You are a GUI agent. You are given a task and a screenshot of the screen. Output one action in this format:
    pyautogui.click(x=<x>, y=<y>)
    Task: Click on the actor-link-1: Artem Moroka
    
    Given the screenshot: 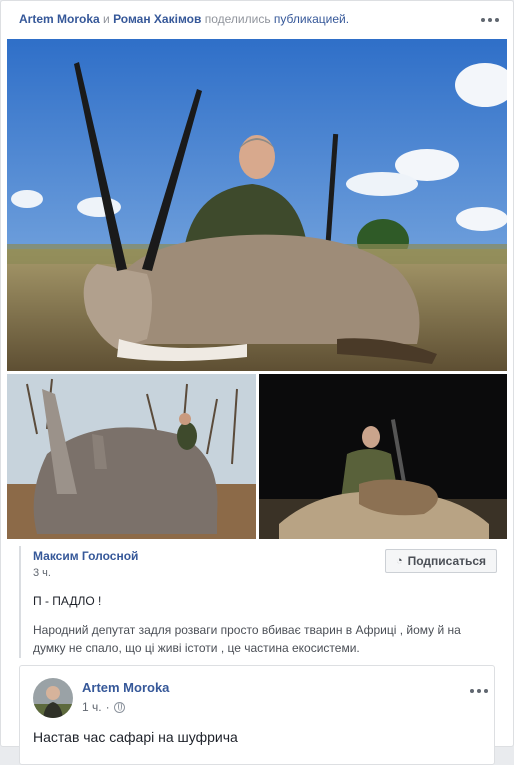 What is the action you would take?
    pyautogui.click(x=59, y=19)
    